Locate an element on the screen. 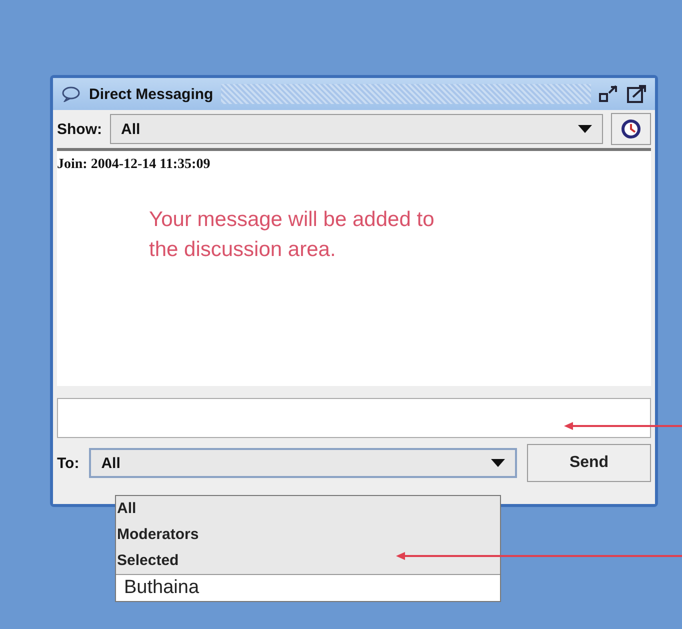  minimize-icon is located at coordinates (609, 94).